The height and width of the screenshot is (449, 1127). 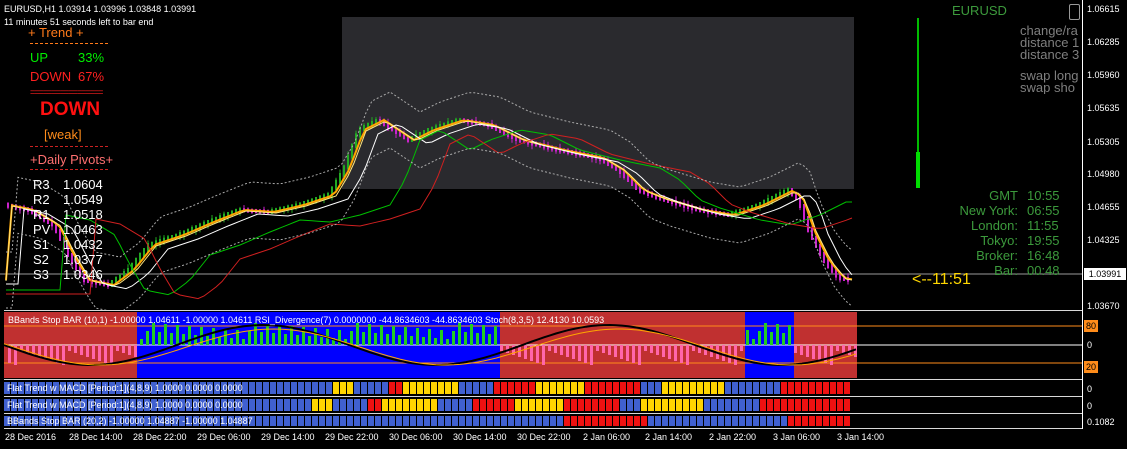 I want to click on pivot-r1-value: 1.0518, so click(x=83, y=214).